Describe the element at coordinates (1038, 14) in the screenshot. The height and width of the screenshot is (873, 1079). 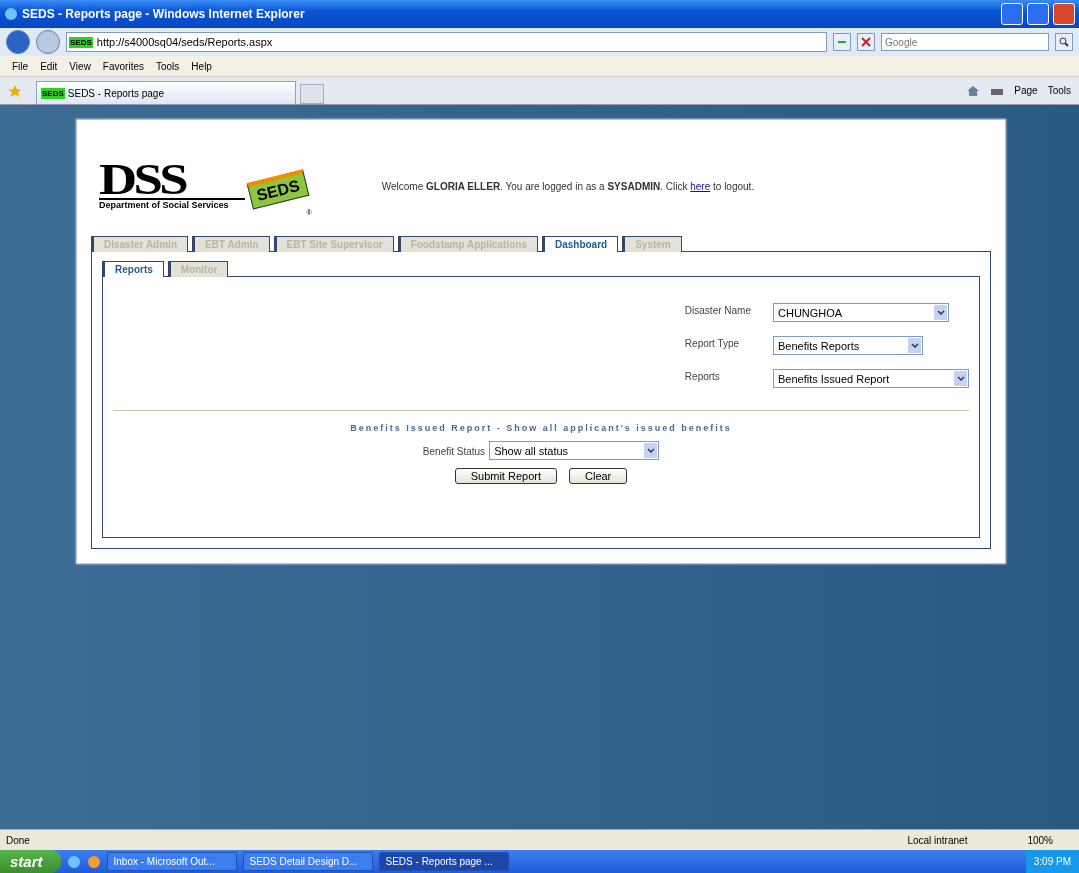
I see `restore-button` at that location.